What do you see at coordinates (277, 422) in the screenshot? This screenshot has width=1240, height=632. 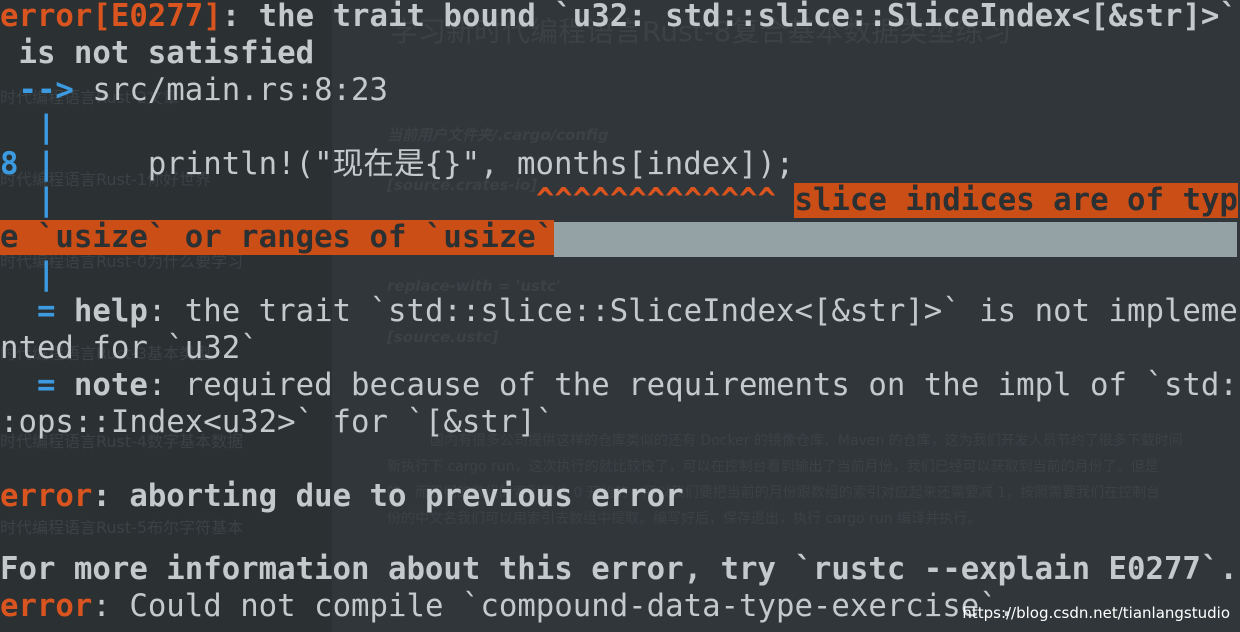 I see `note-text-cont: :ops::Index<u32>` for `[&str]`` at bounding box center [277, 422].